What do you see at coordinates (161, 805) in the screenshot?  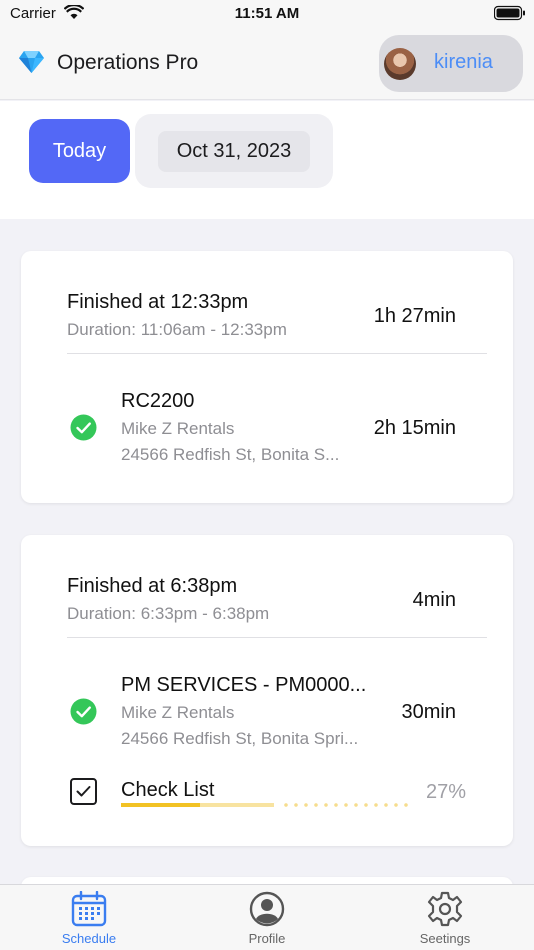 I see `checklist-progress-fill` at bounding box center [161, 805].